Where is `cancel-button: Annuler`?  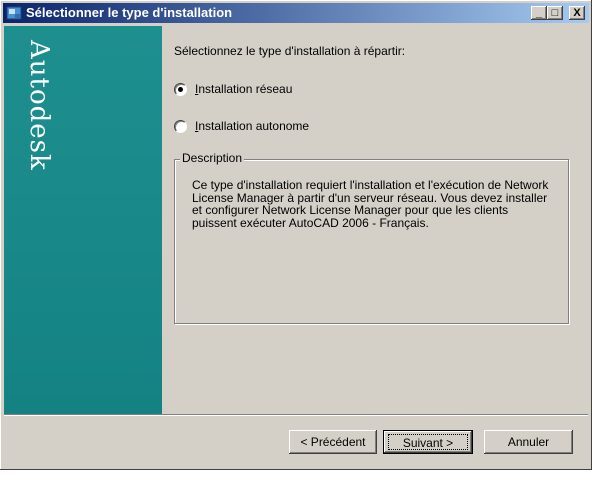 cancel-button: Annuler is located at coordinates (528, 442).